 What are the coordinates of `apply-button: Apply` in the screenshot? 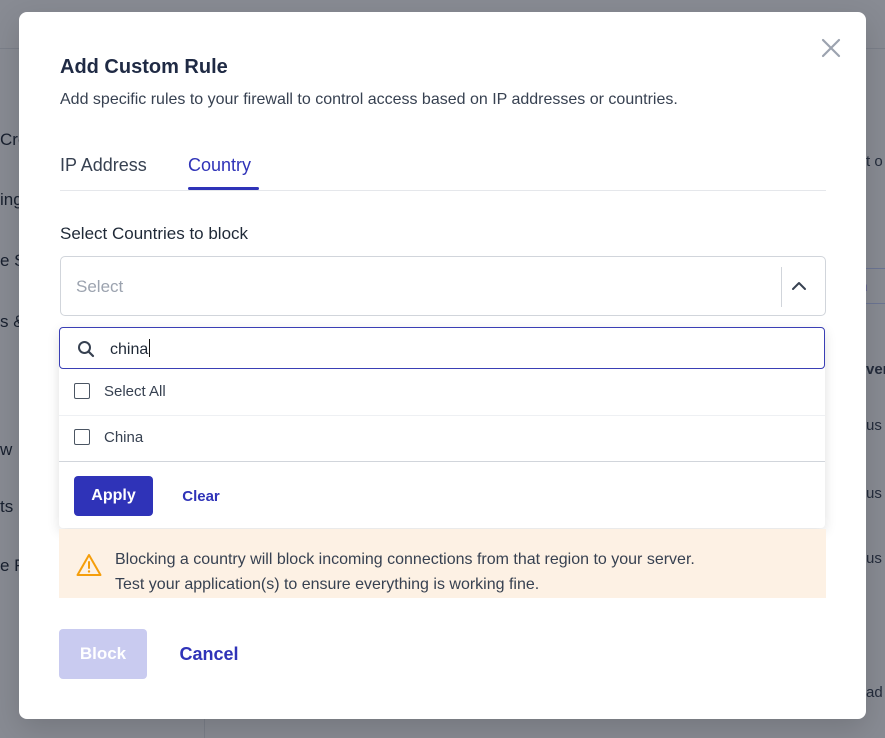 It's located at (113, 496).